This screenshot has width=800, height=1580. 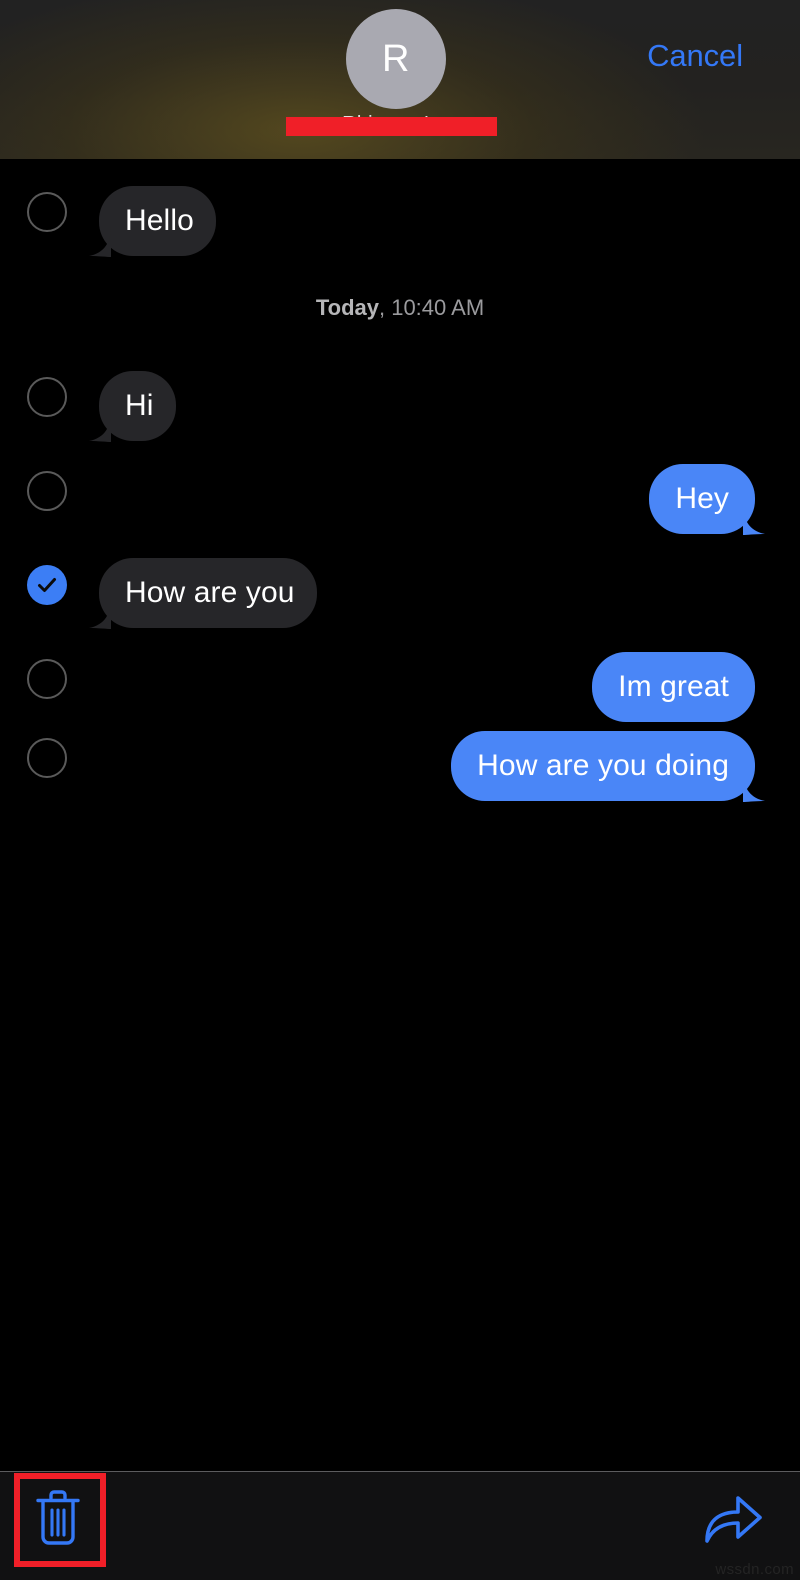 I want to click on forward-button, so click(x=733, y=1519).